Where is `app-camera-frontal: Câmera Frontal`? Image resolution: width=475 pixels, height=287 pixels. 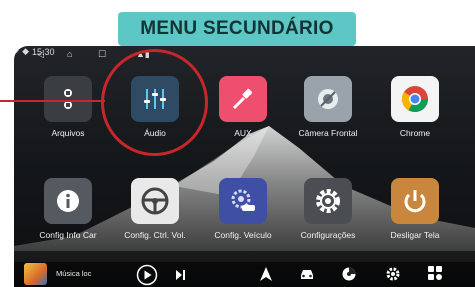
app-camera-frontal: Câmera Frontal is located at coordinates (328, 107).